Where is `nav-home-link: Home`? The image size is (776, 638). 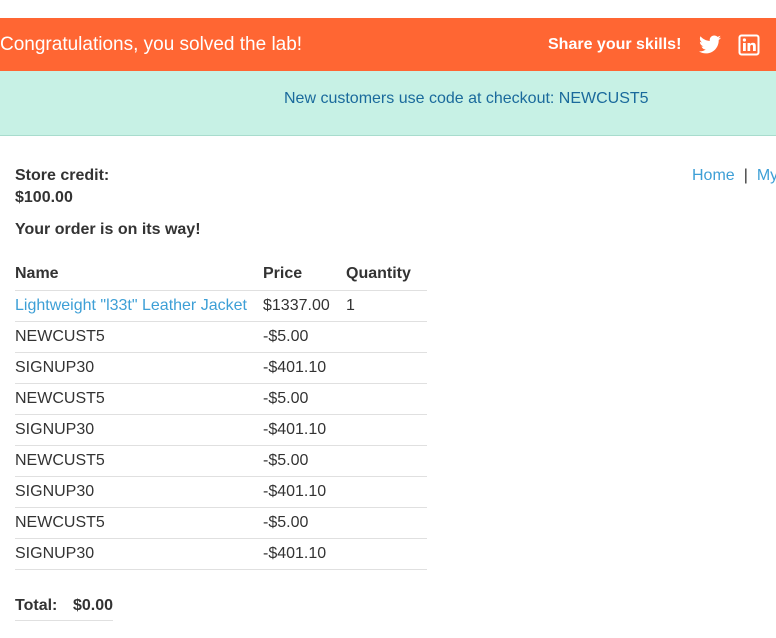
nav-home-link: Home is located at coordinates (713, 175).